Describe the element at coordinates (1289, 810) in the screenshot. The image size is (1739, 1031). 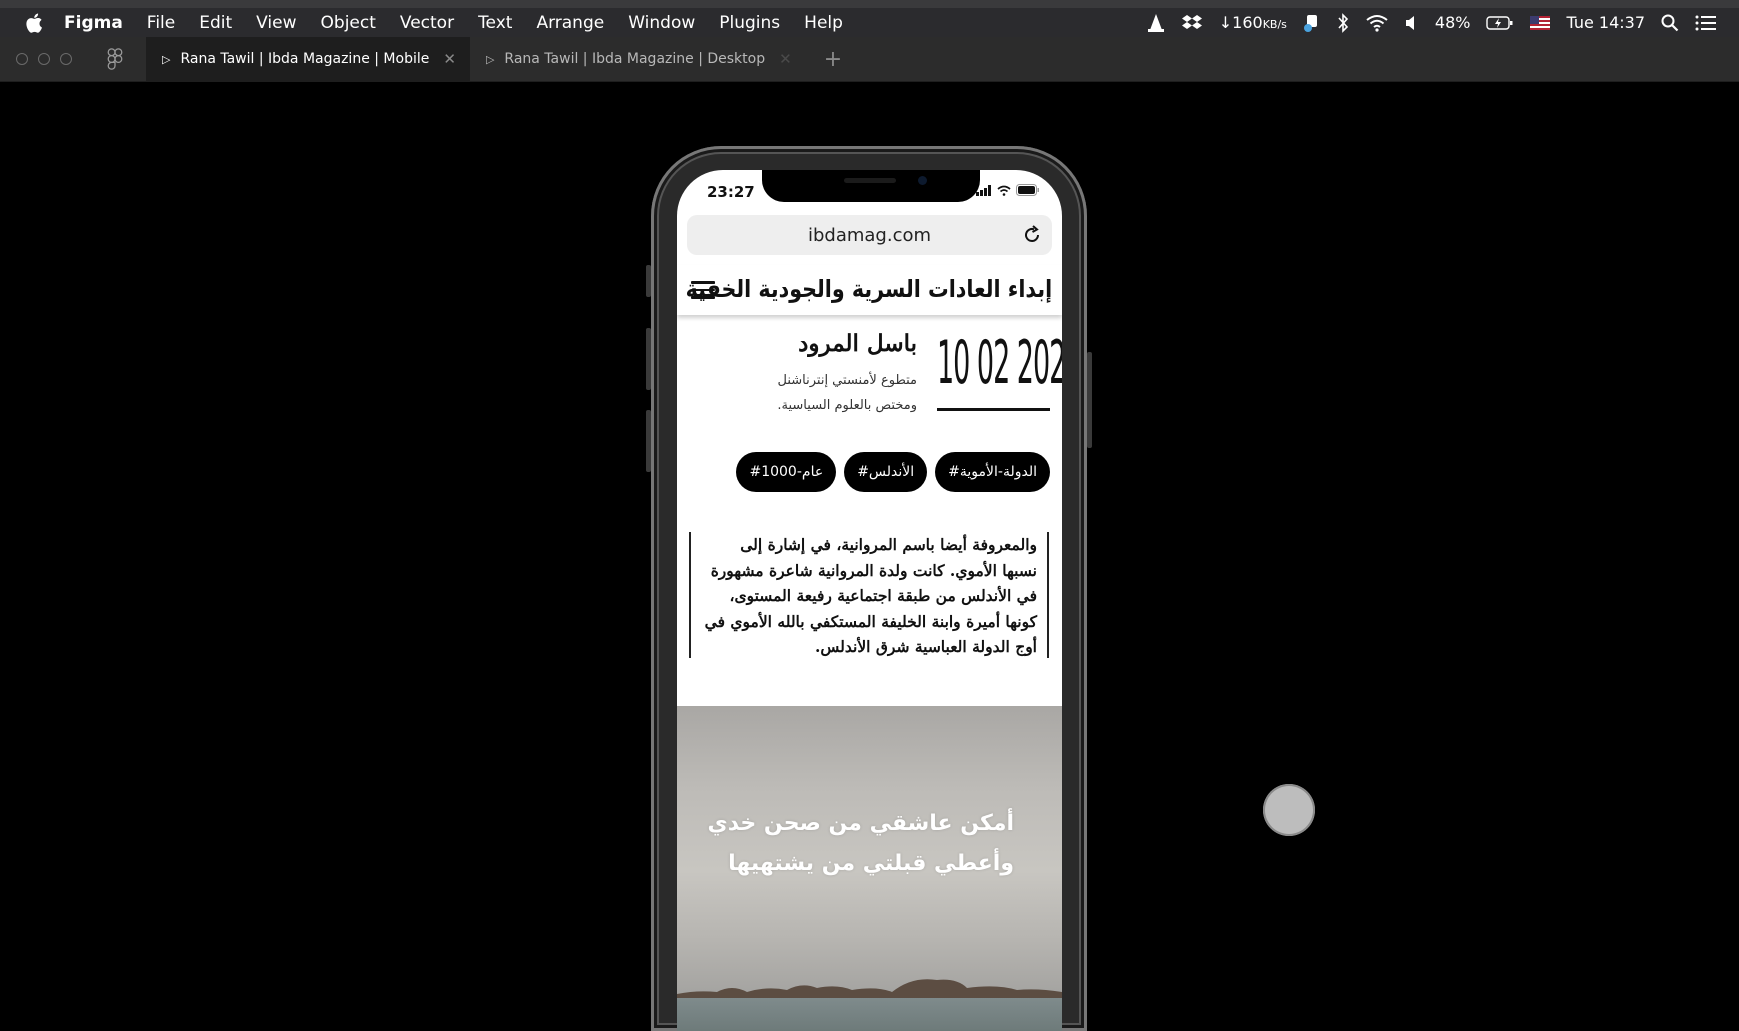
I see `prototype-cursor` at that location.